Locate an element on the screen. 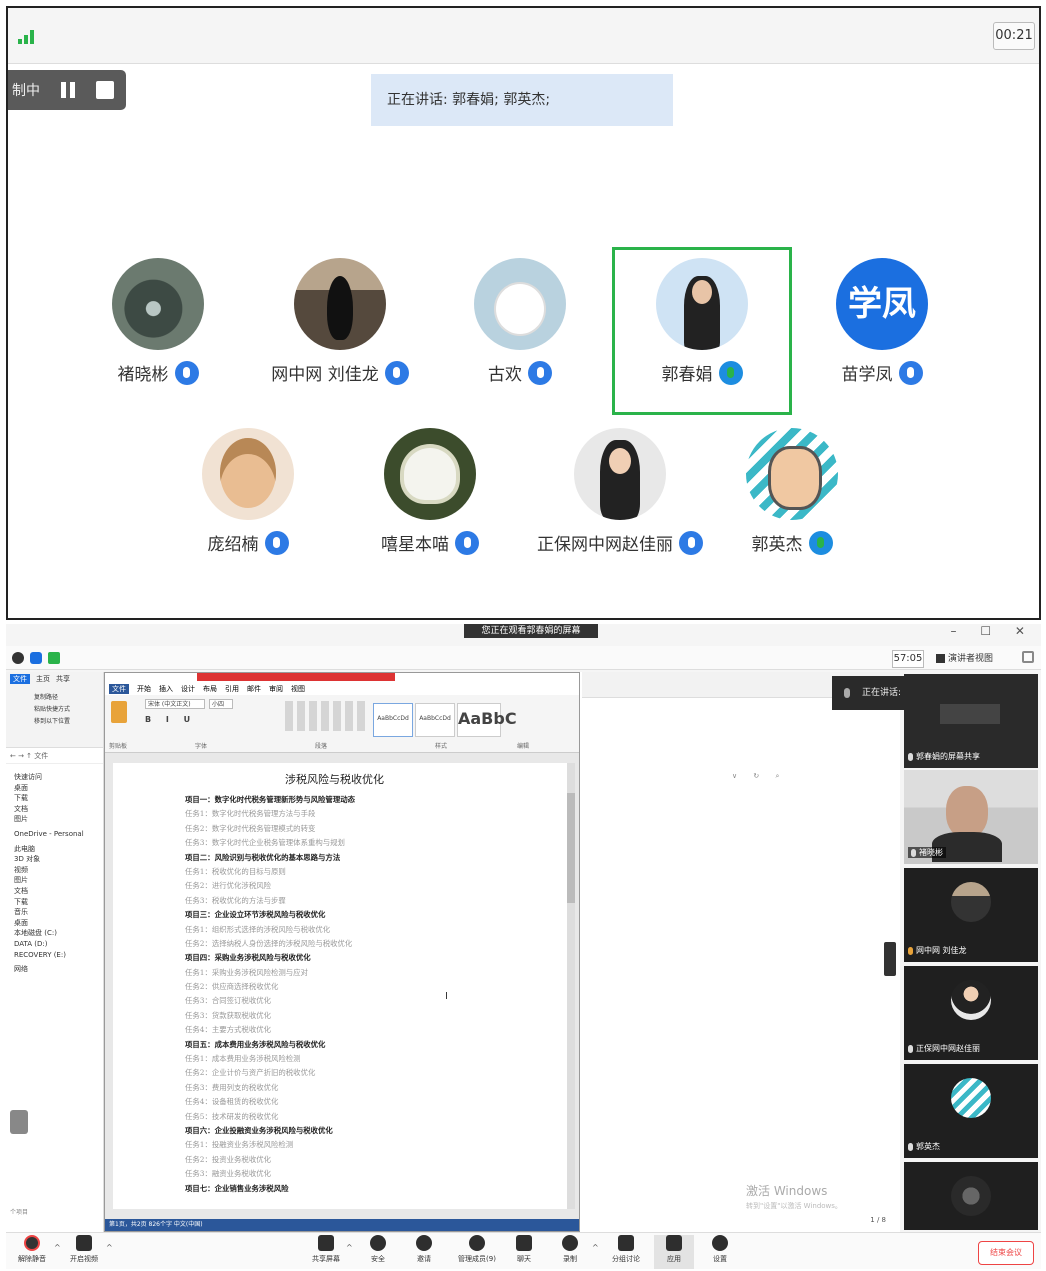 The width and height of the screenshot is (1046, 1271). participant-name: 网中网 刘佳龙 is located at coordinates (325, 375).